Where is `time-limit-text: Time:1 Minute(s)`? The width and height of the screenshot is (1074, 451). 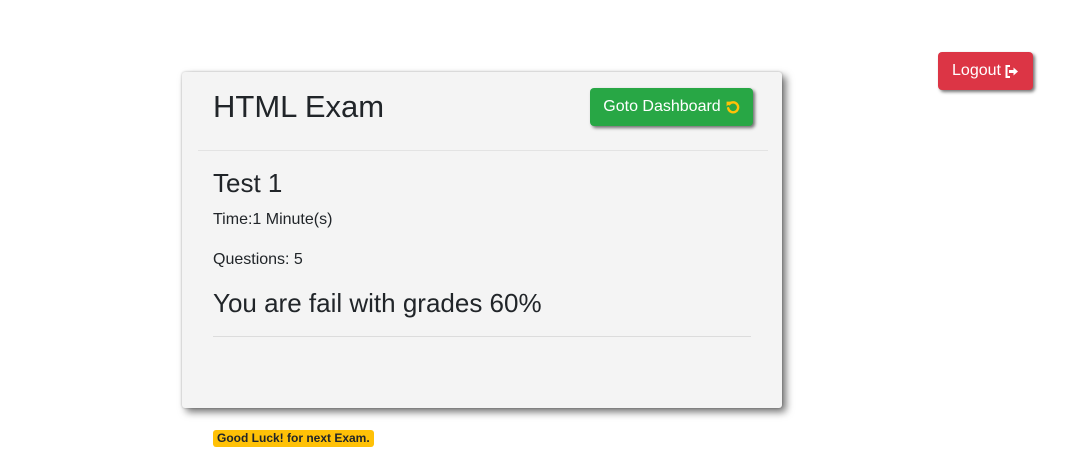 time-limit-text: Time:1 Minute(s) is located at coordinates (273, 219).